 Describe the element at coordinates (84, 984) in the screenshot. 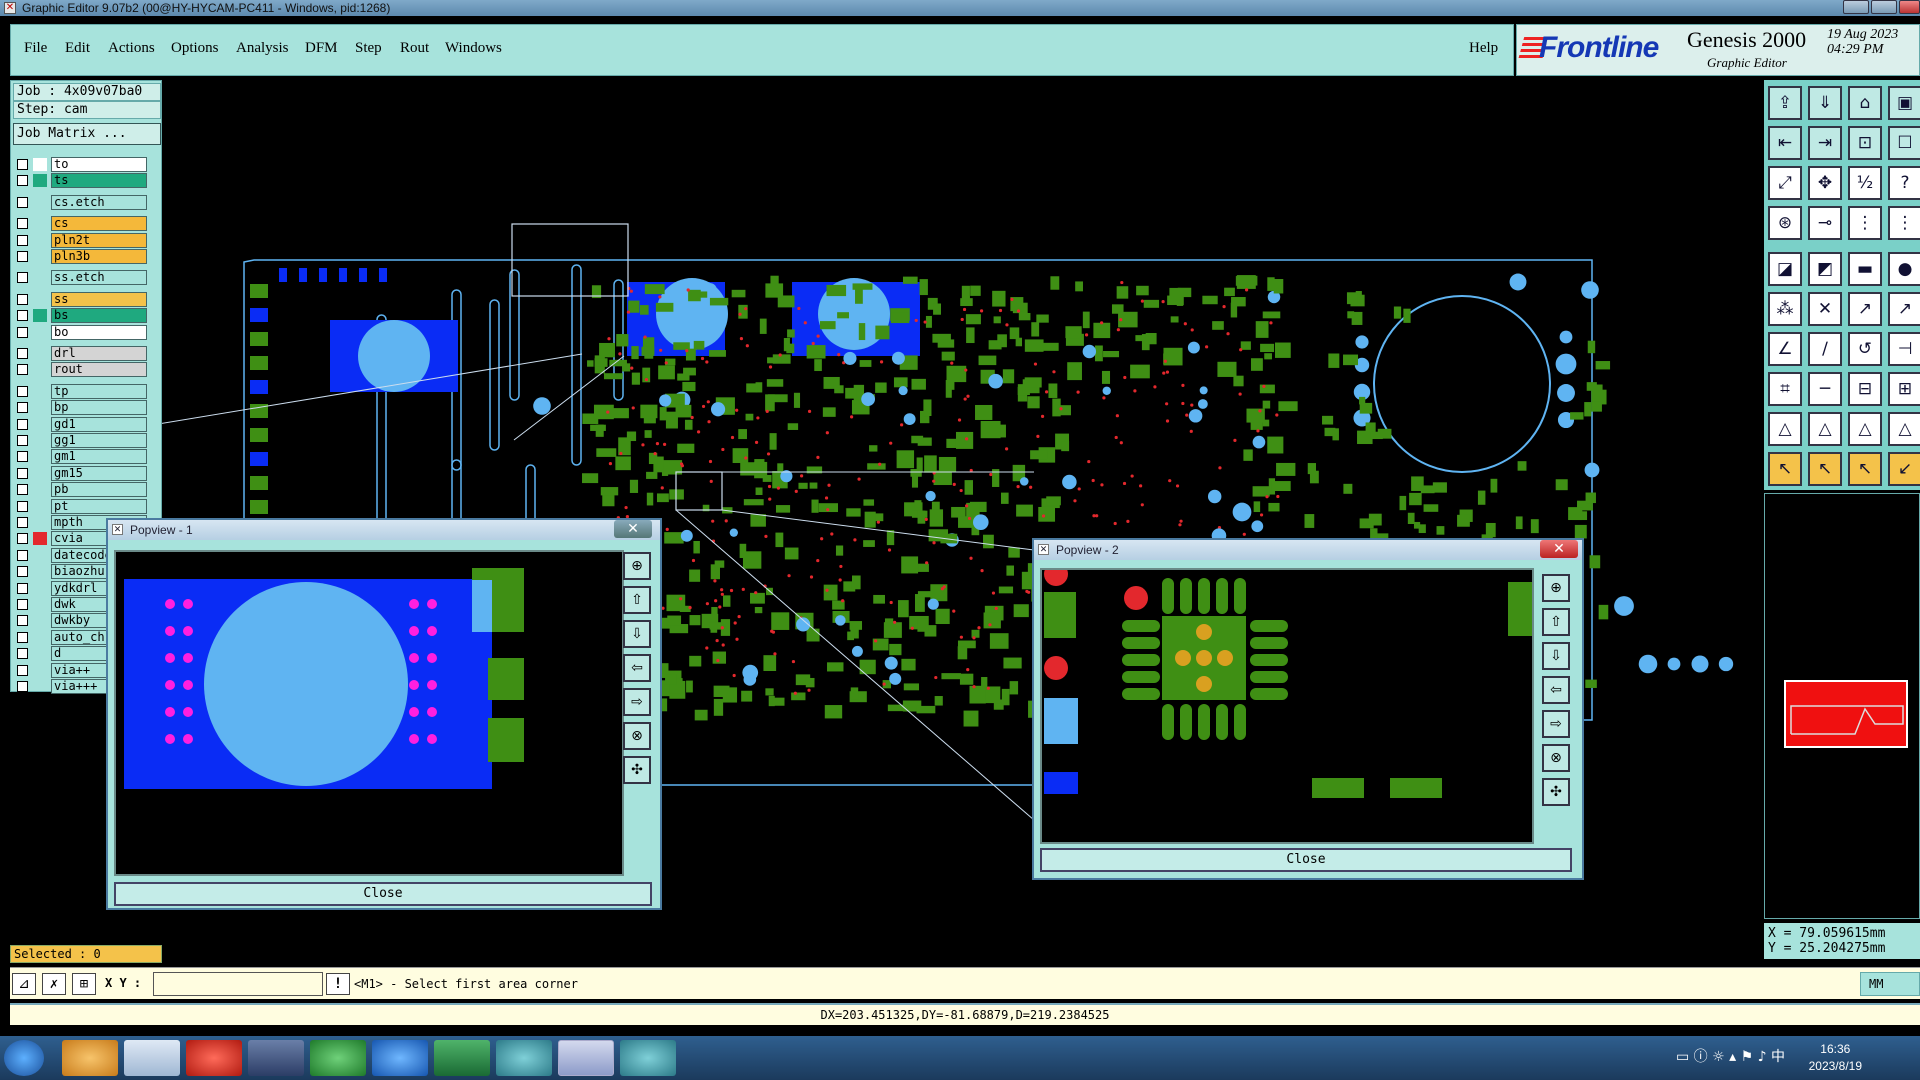

I see `grid-icon: ⊞` at that location.